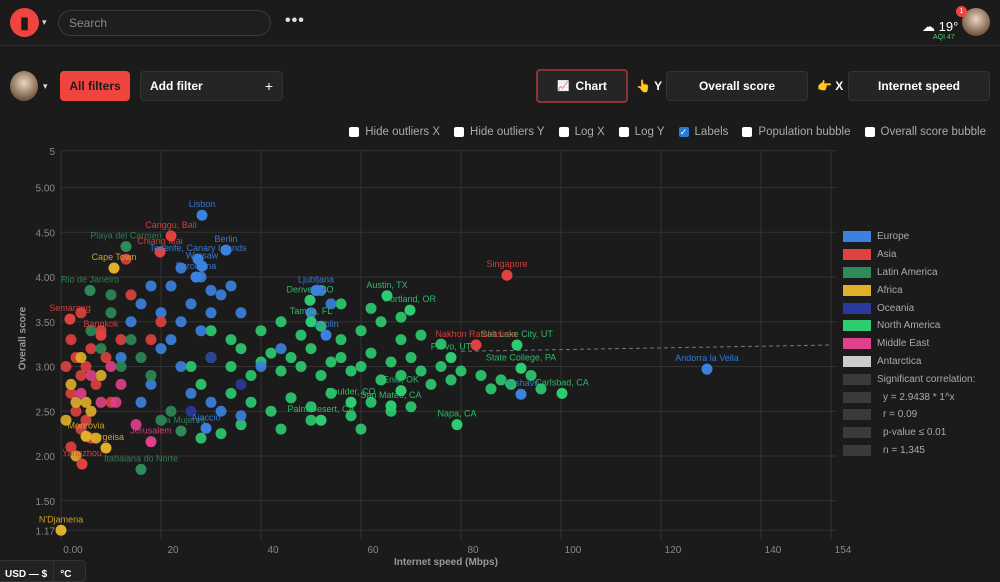 This screenshot has height=582, width=1000. Describe the element at coordinates (581, 132) in the screenshot. I see `option-log-x: Log X` at that location.